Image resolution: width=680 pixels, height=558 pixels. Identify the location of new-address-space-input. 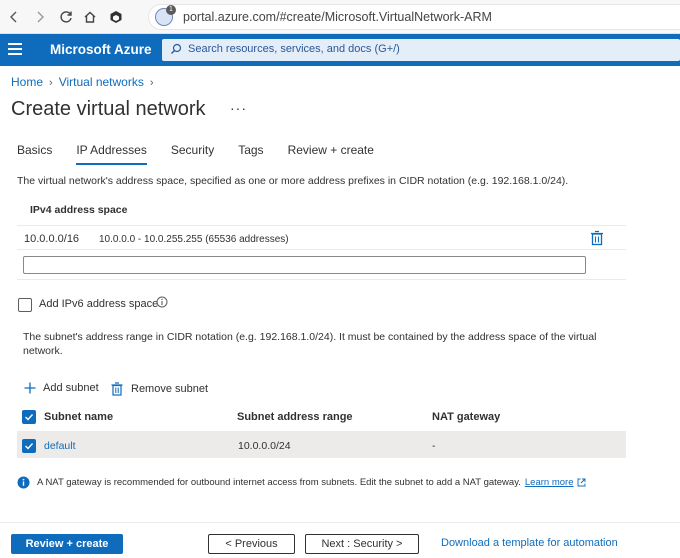
(304, 265).